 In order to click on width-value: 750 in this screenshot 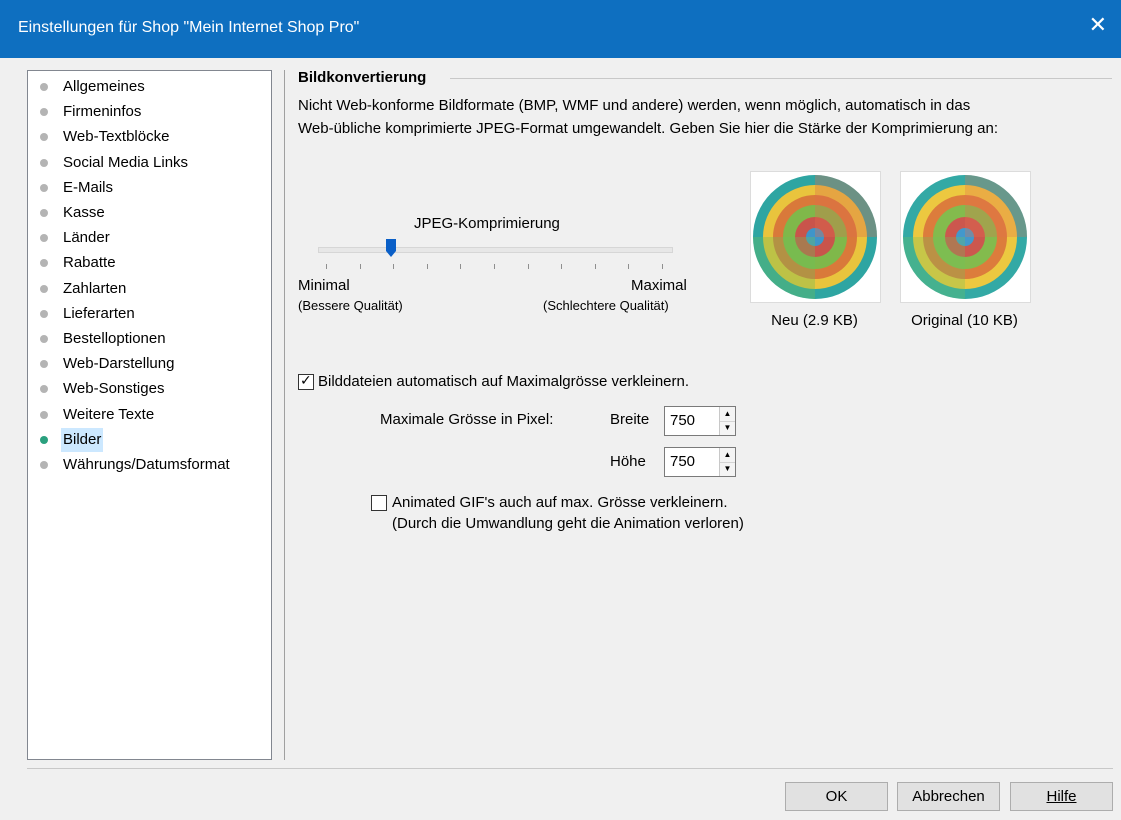, I will do `click(682, 420)`.